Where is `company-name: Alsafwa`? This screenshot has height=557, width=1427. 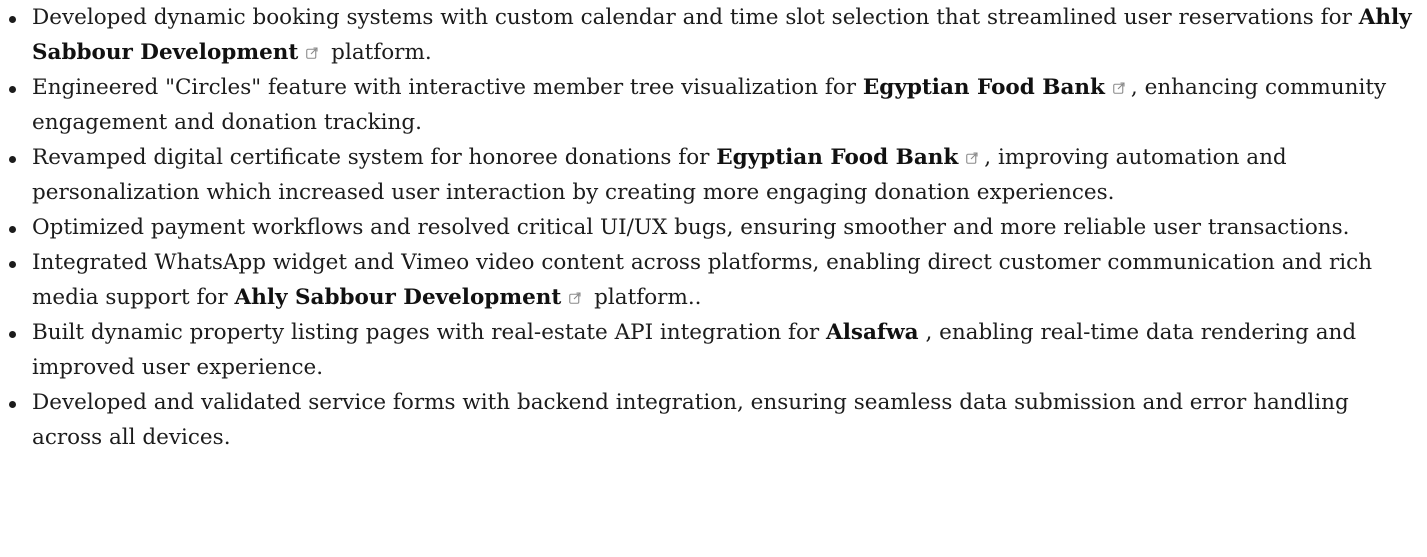
company-name: Alsafwa is located at coordinates (872, 332).